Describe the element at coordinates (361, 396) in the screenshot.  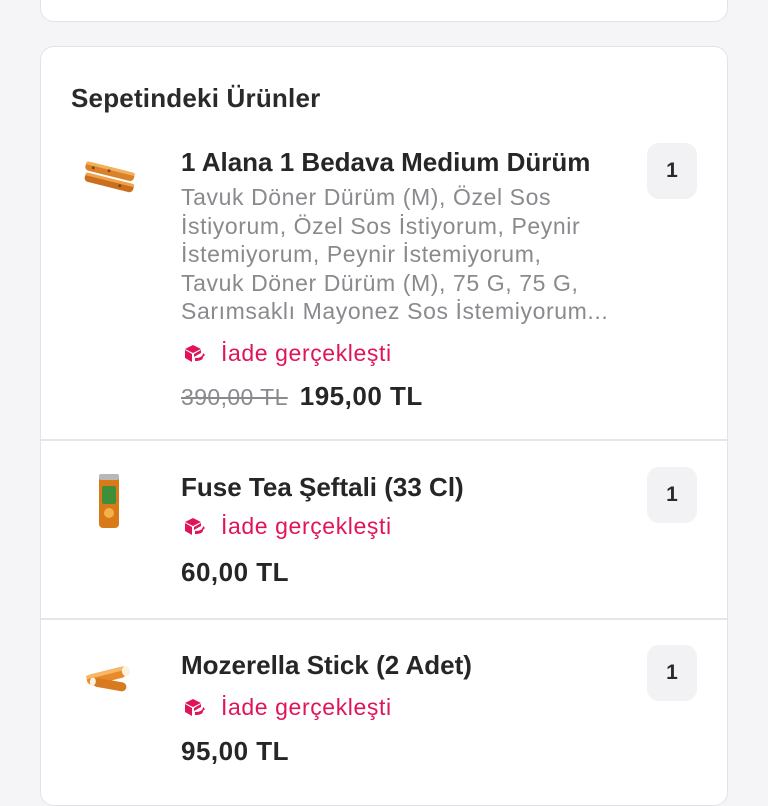
I see `price: 195,00 TL` at that location.